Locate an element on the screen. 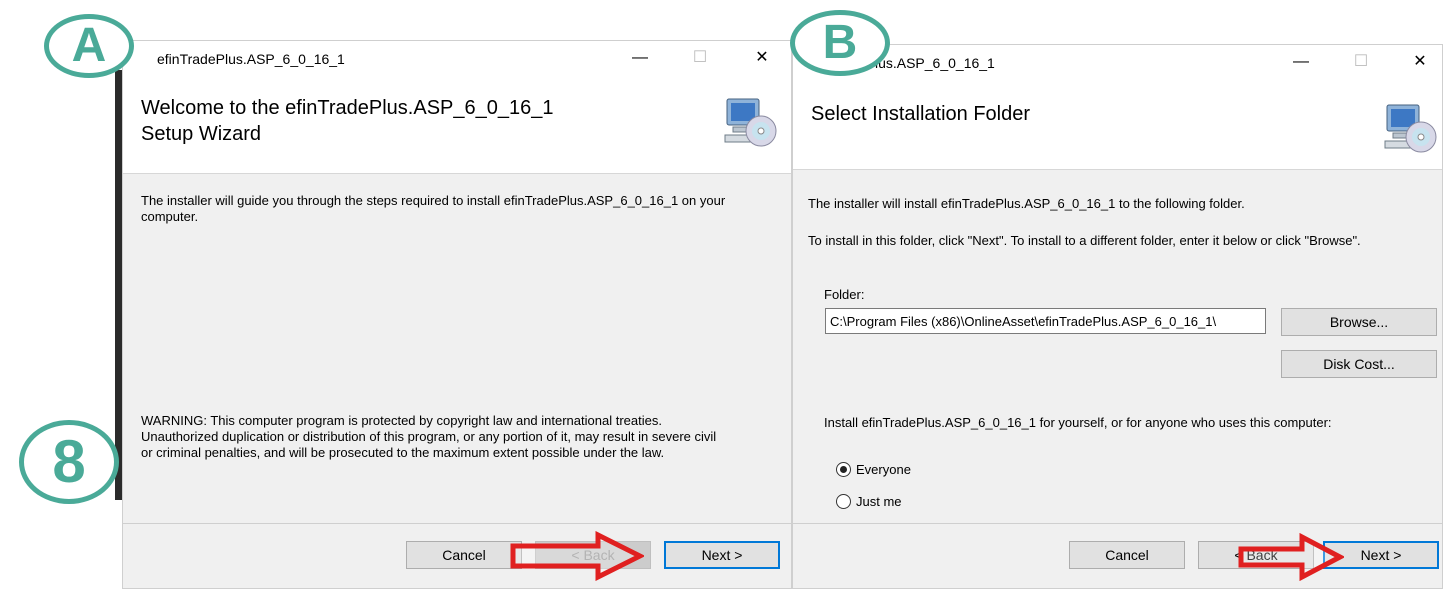 The width and height of the screenshot is (1443, 589). marker-step-8: 8 is located at coordinates (69, 462).